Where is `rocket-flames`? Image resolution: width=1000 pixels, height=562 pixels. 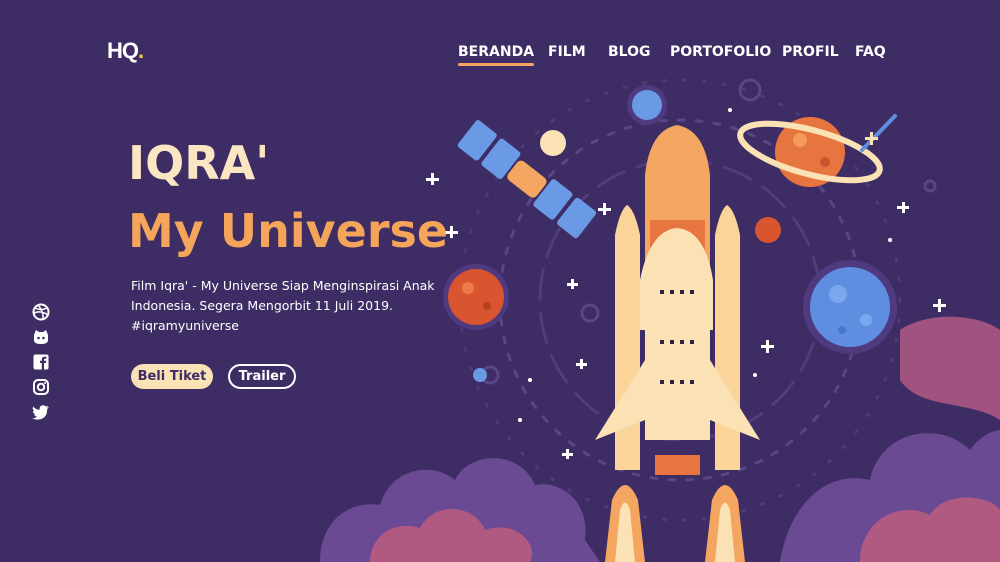
rocket-flames is located at coordinates (675, 523).